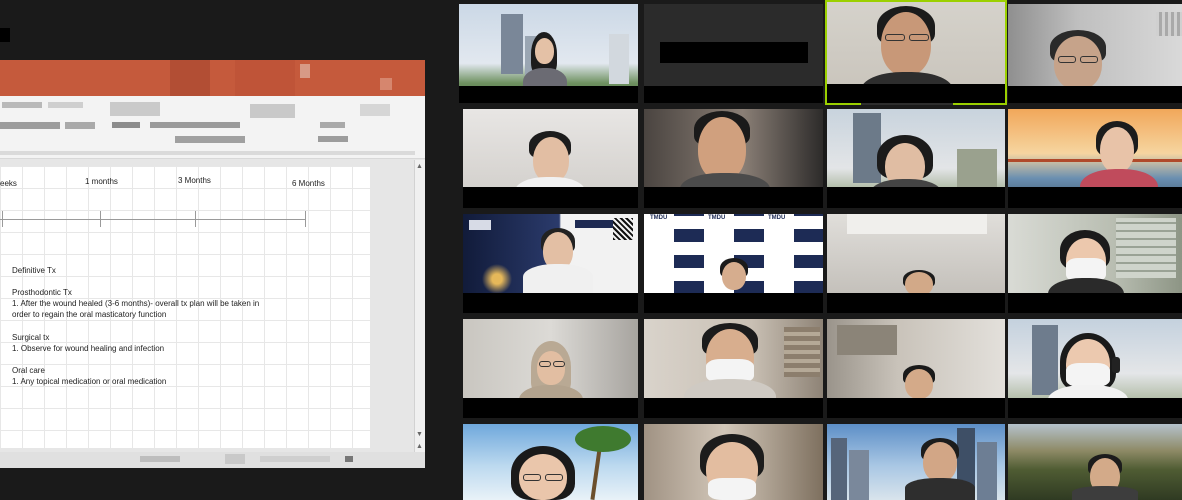  I want to click on section-title: Surgical tx, so click(31, 337).